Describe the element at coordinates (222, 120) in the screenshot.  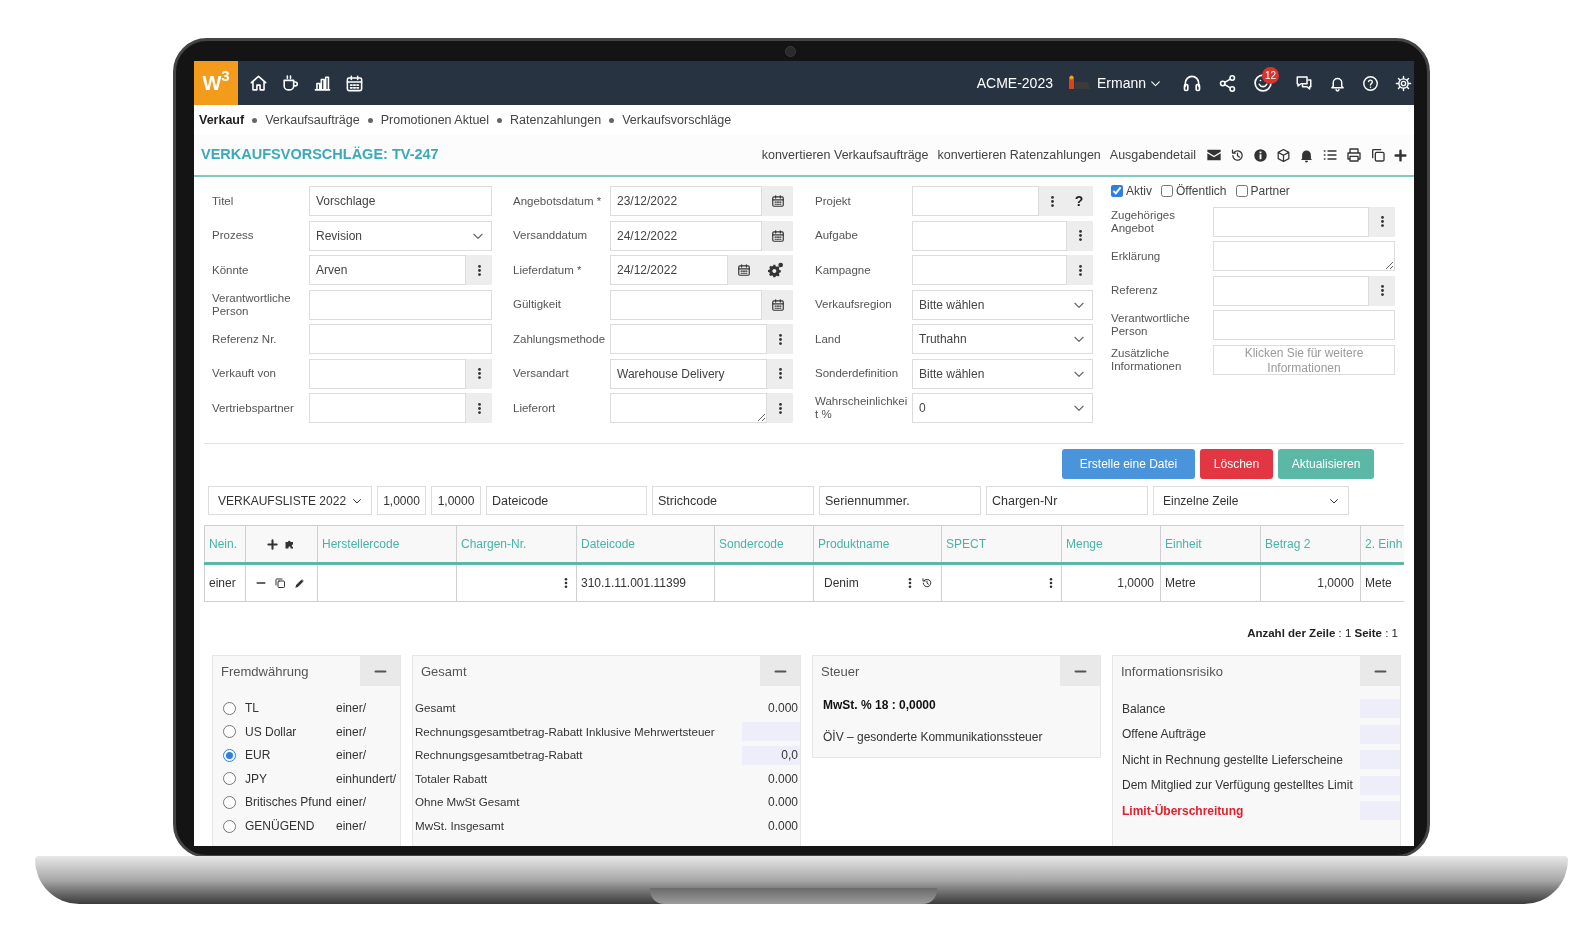
I see `breadcrumb-link: Verkauf` at that location.